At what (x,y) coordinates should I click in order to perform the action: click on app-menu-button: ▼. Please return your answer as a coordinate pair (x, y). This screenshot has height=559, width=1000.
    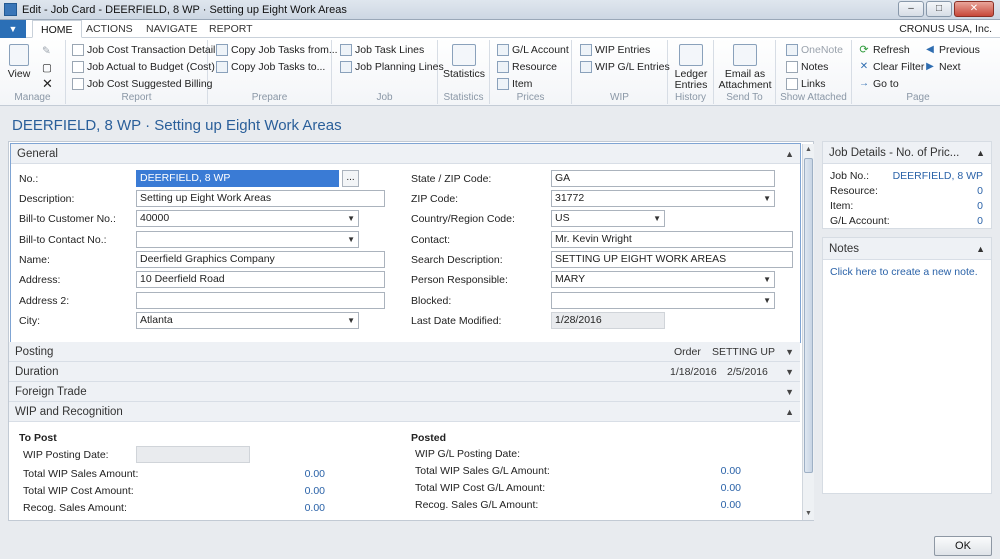
    Looking at the image, I should click on (13, 29).